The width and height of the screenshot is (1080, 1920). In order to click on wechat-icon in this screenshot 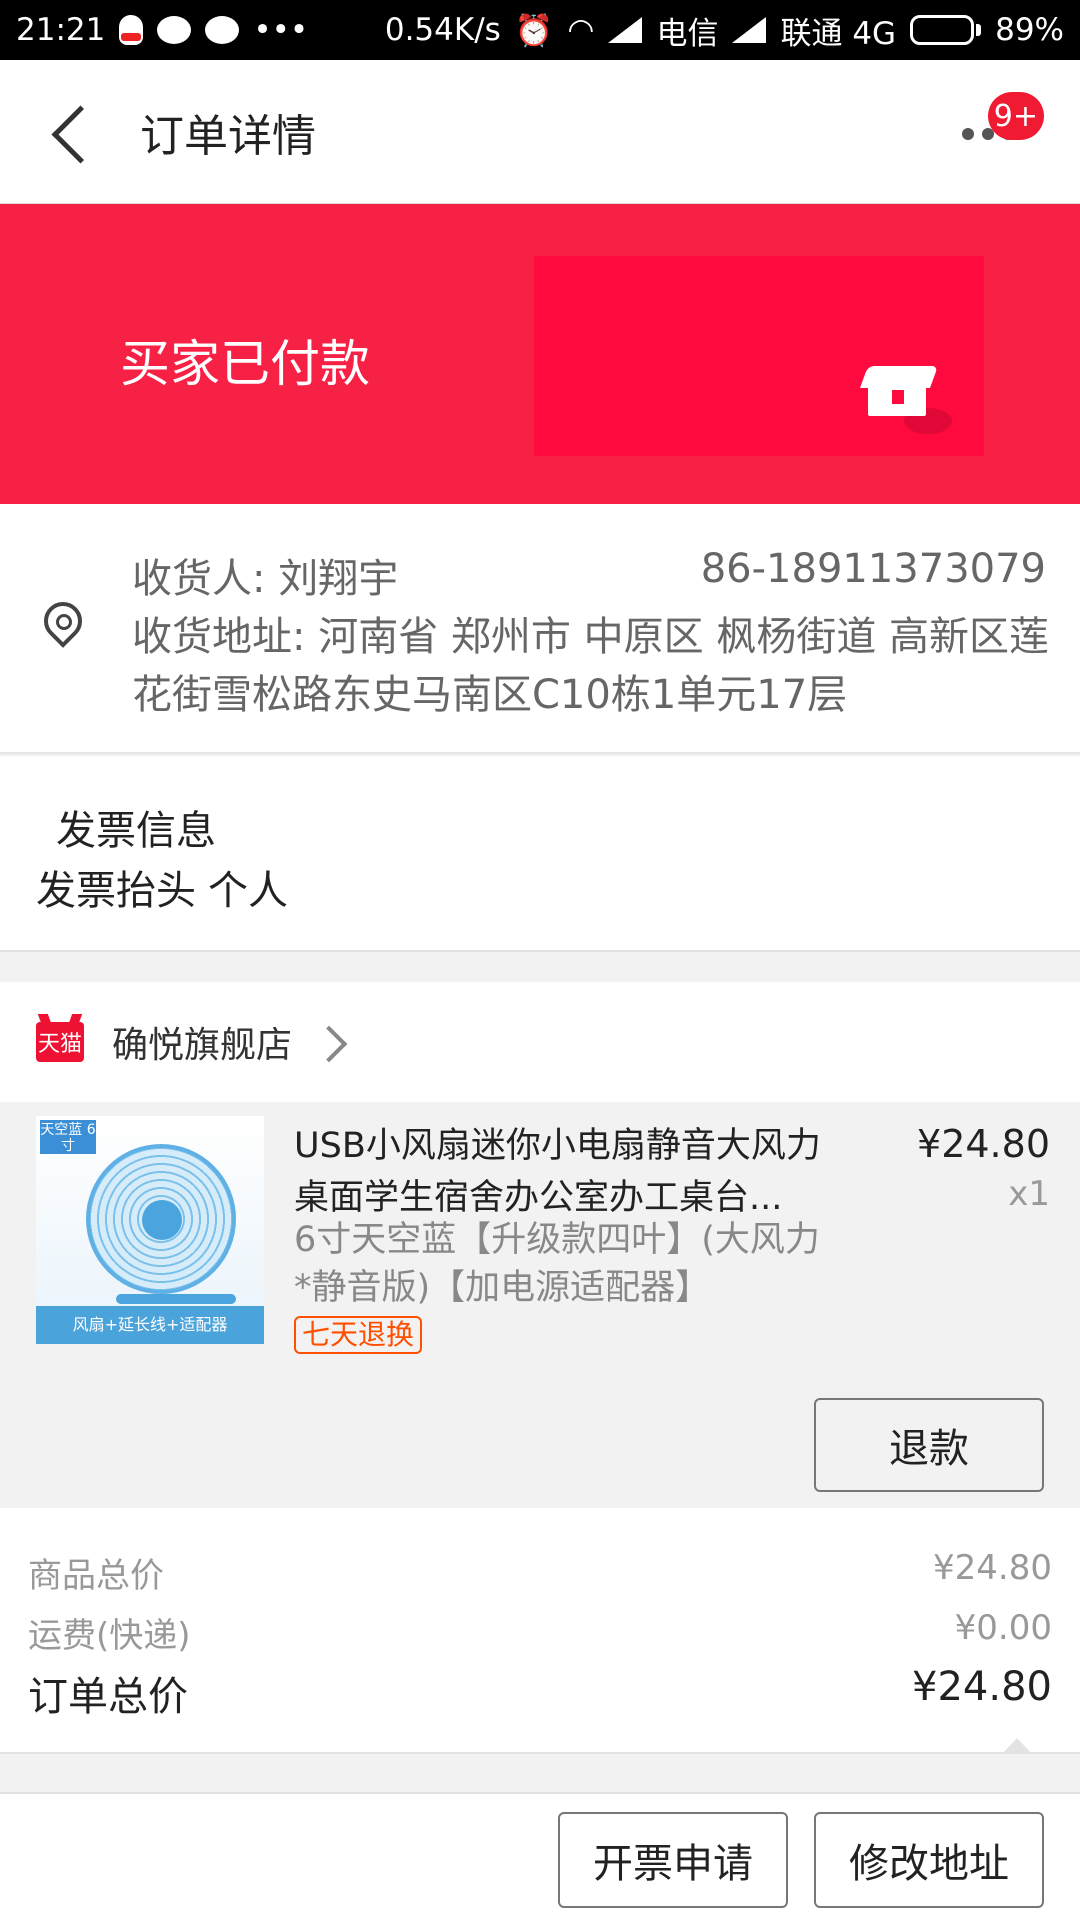, I will do `click(174, 30)`.